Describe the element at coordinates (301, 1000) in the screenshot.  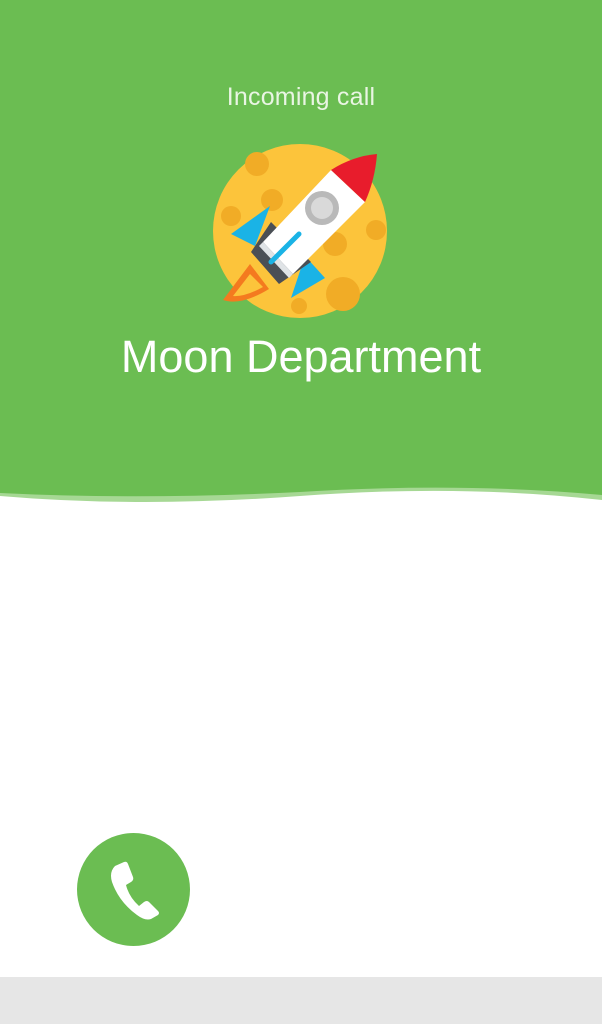
I see `bottom-bar` at that location.